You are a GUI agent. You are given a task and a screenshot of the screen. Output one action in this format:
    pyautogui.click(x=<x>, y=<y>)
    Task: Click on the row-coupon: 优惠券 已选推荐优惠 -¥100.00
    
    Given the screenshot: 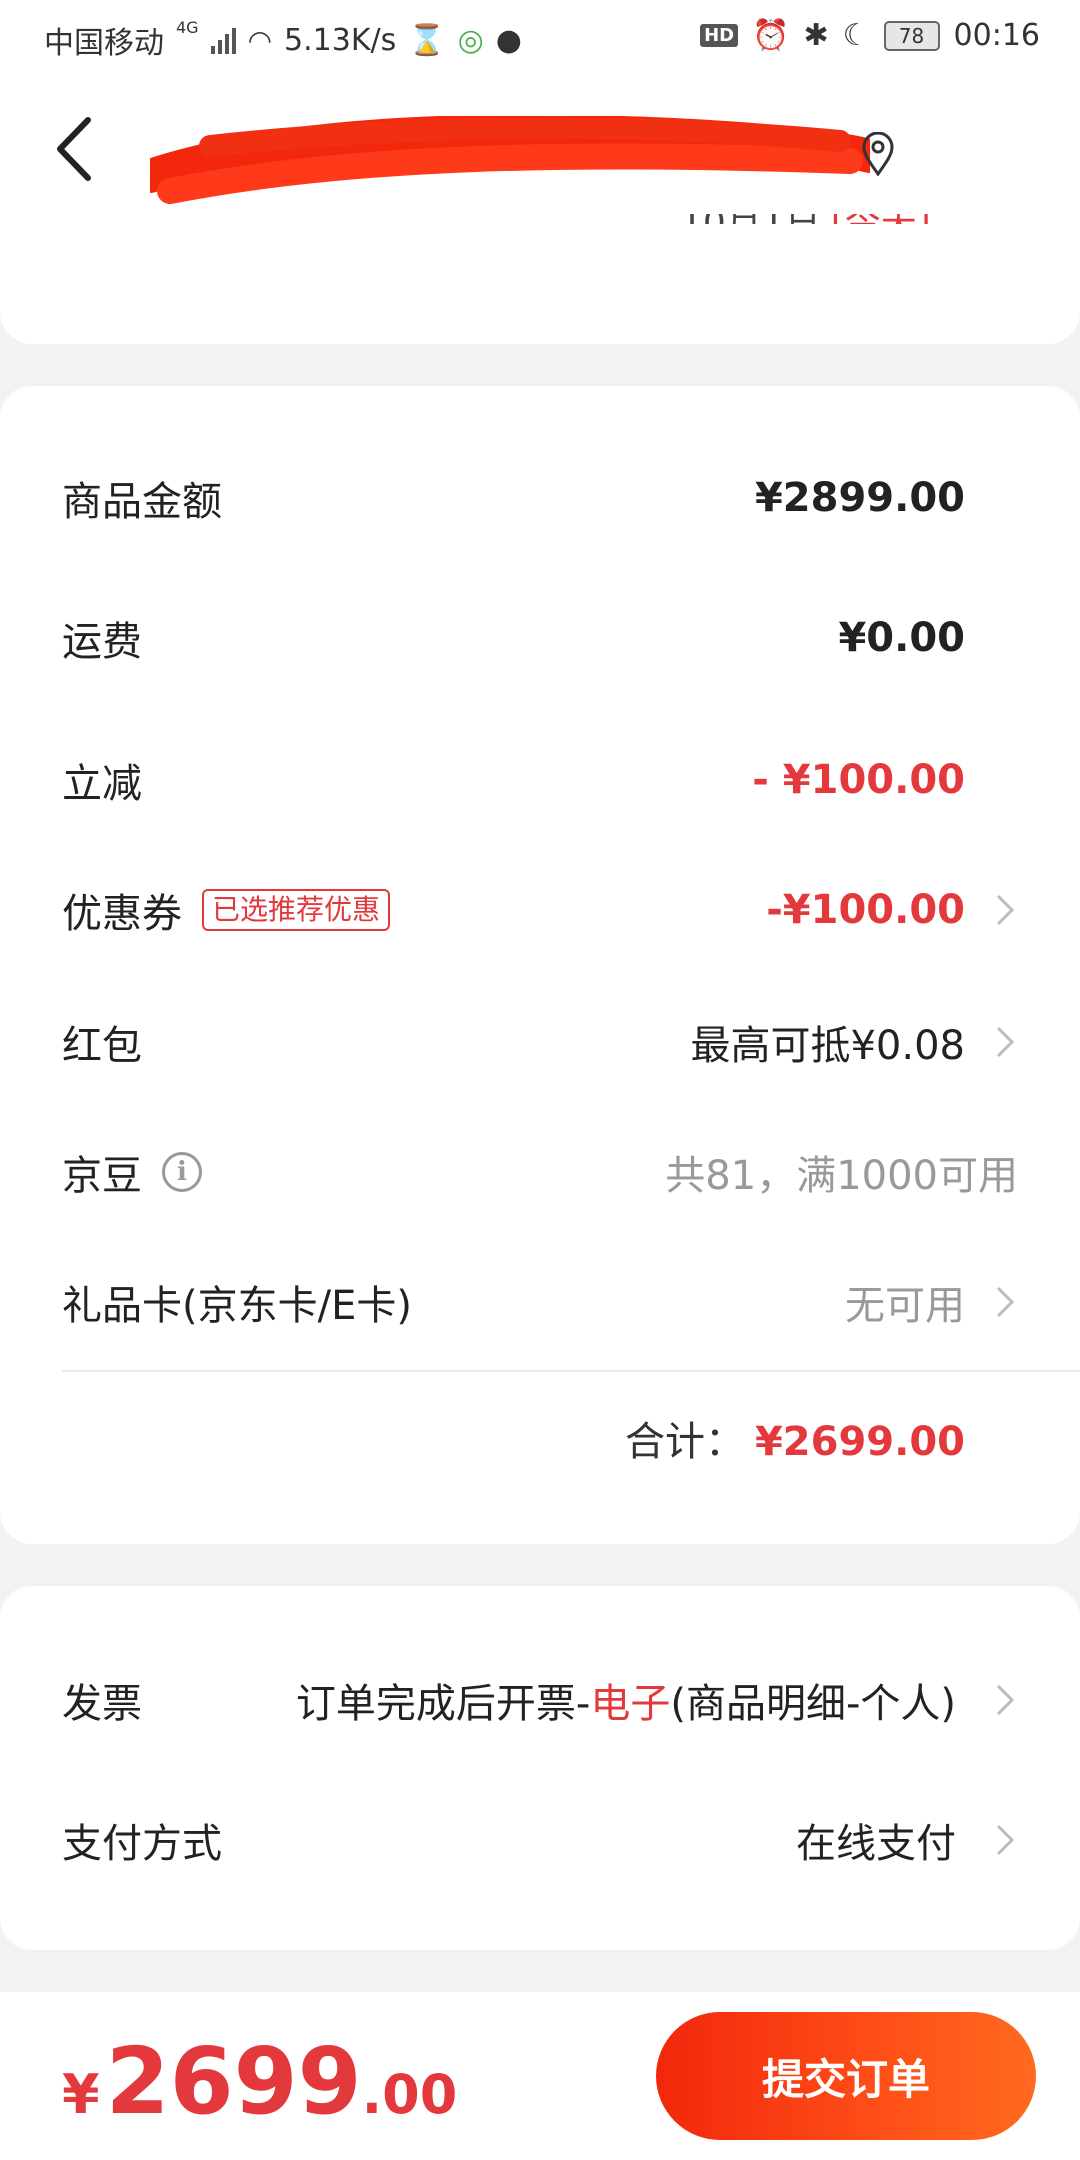 What is the action you would take?
    pyautogui.click(x=540, y=910)
    